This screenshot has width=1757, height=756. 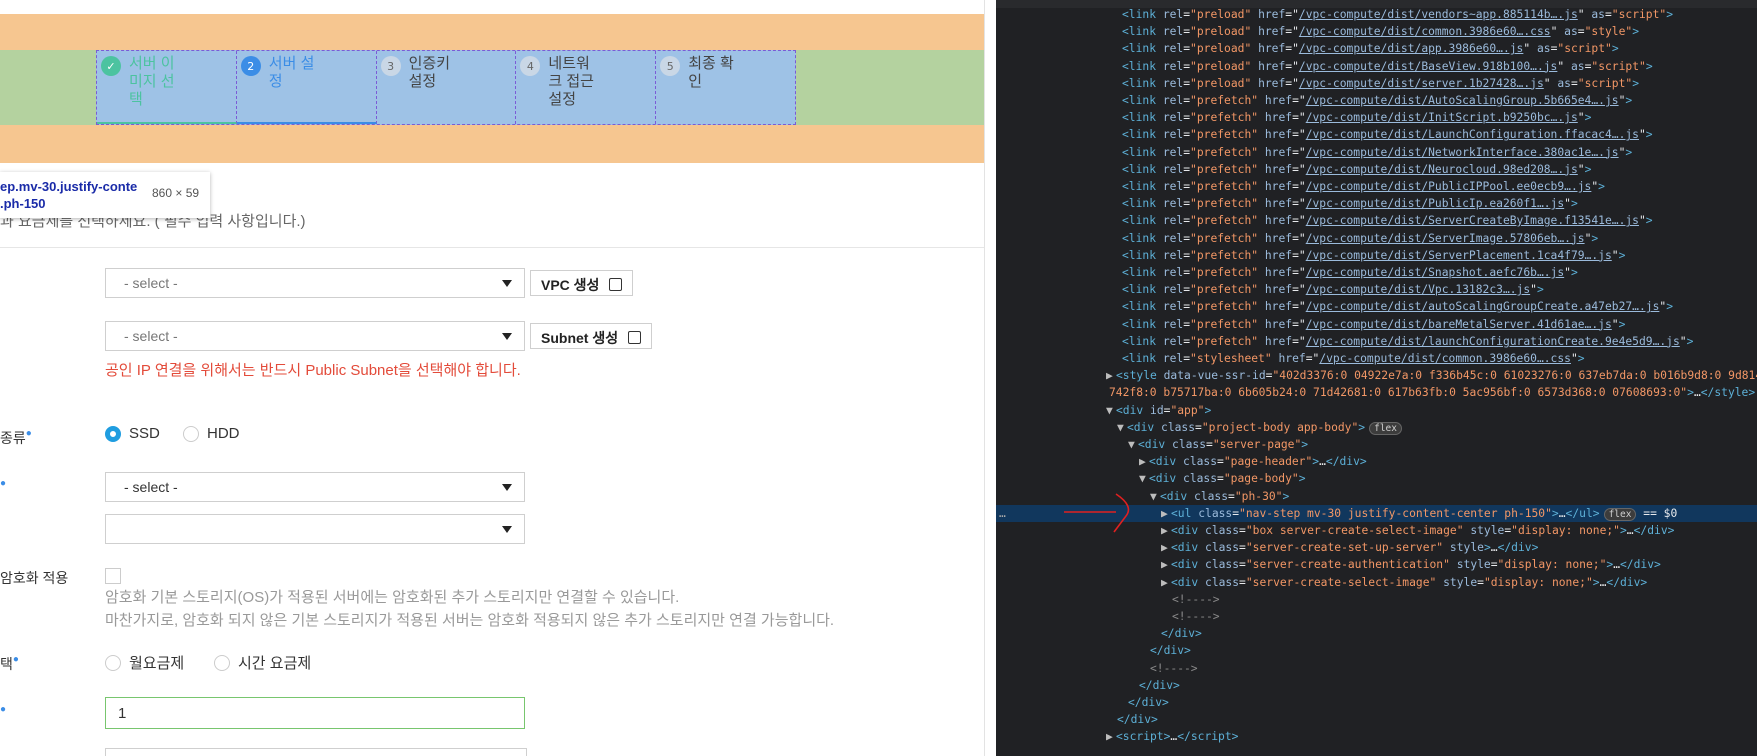 What do you see at coordinates (223, 433) in the screenshot?
I see `radio-hdd-label: HDD` at bounding box center [223, 433].